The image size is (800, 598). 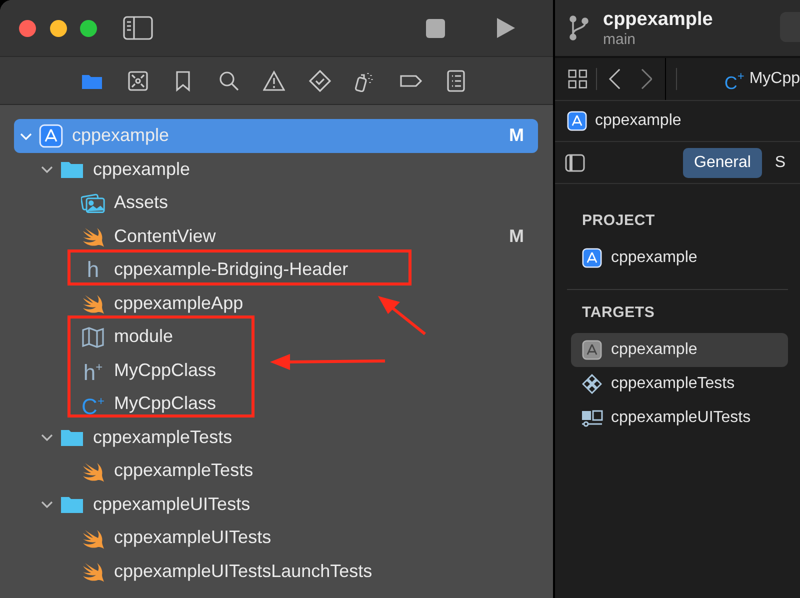 What do you see at coordinates (27, 28) in the screenshot?
I see `close-button` at bounding box center [27, 28].